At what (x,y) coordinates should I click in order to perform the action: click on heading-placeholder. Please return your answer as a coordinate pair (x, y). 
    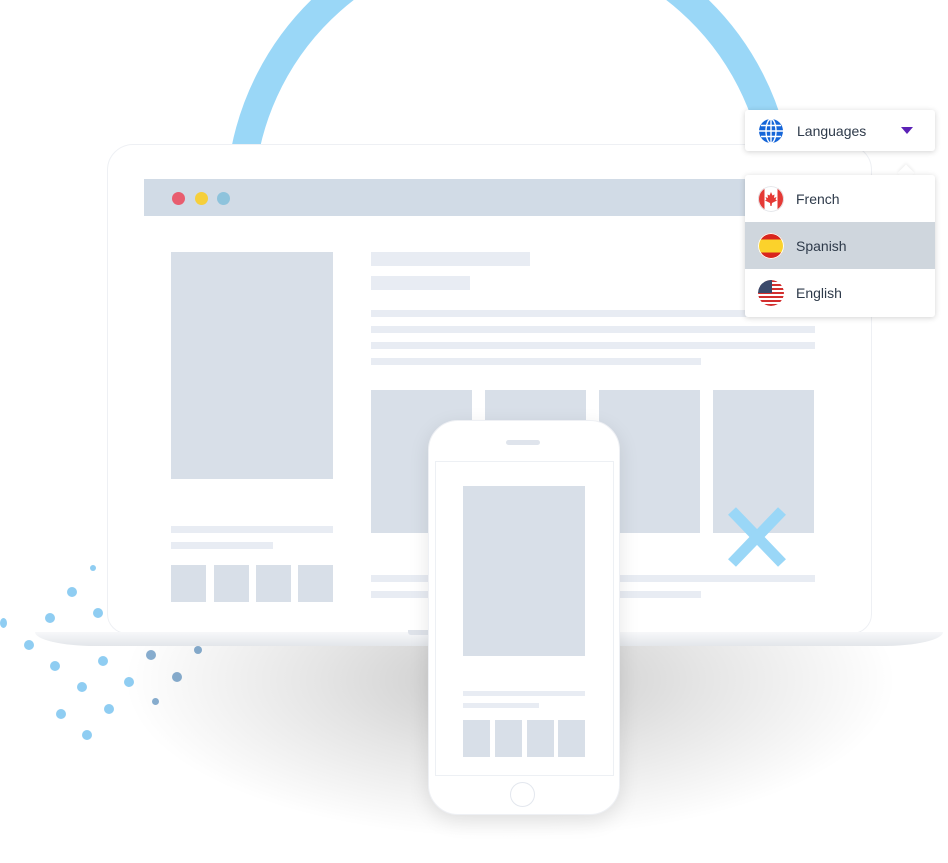
    Looking at the image, I should click on (450, 259).